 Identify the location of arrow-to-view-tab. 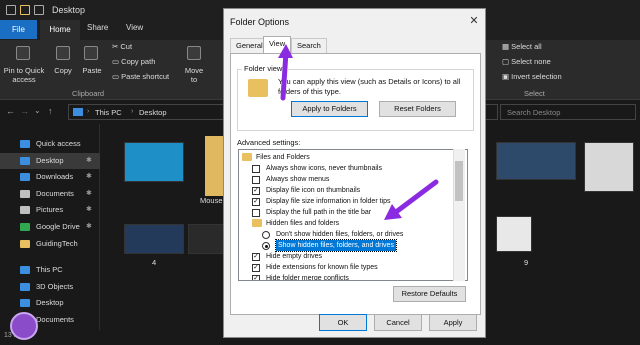
(285, 72).